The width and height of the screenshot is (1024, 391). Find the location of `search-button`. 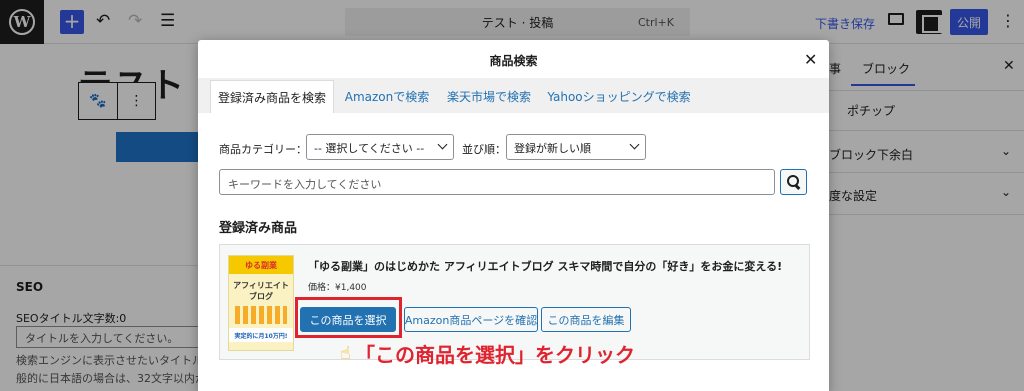

search-button is located at coordinates (793, 182).